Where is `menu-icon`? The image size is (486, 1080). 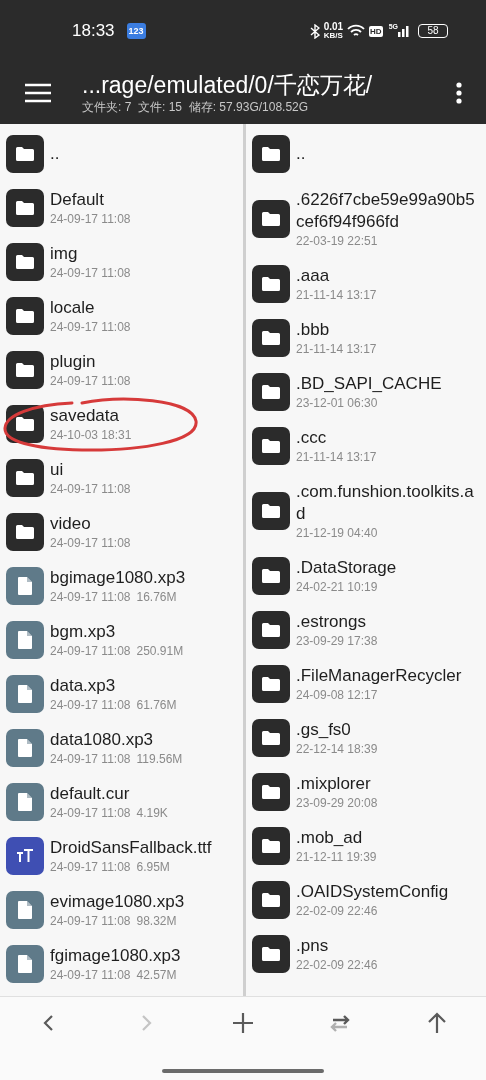
menu-icon is located at coordinates (38, 93).